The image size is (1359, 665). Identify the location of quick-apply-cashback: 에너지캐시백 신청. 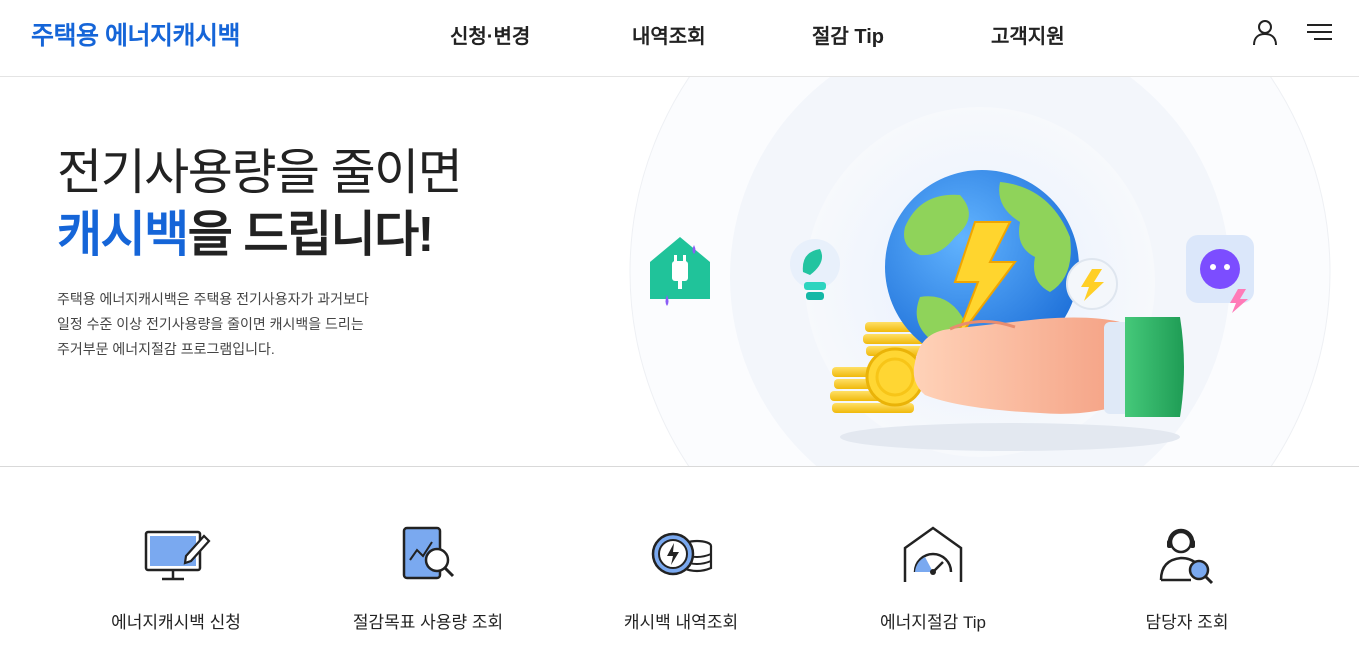
(176, 578).